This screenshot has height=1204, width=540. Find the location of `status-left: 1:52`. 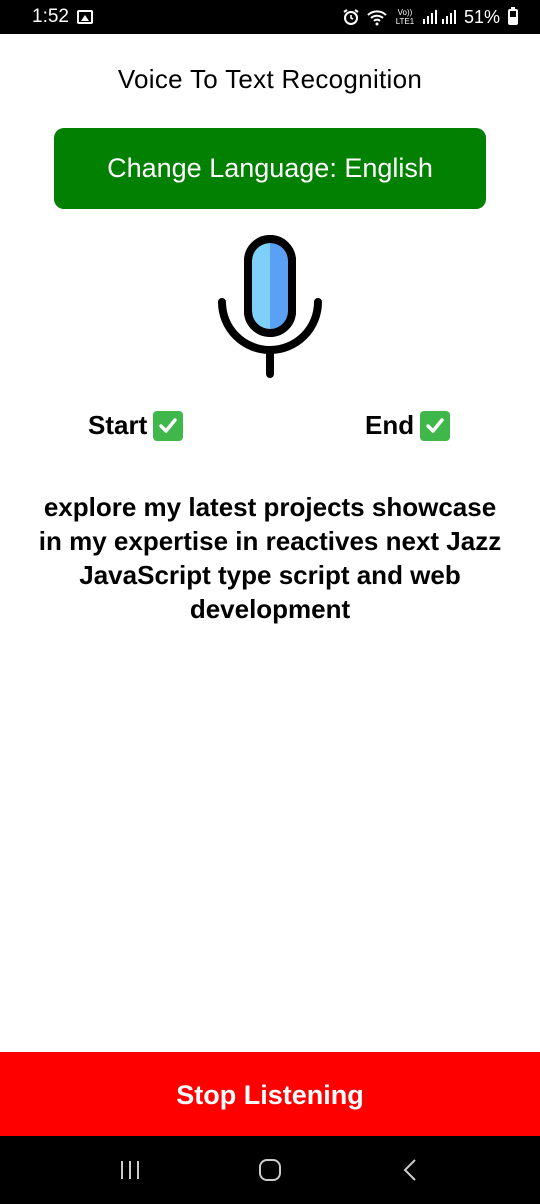

status-left: 1:52 is located at coordinates (62, 17).